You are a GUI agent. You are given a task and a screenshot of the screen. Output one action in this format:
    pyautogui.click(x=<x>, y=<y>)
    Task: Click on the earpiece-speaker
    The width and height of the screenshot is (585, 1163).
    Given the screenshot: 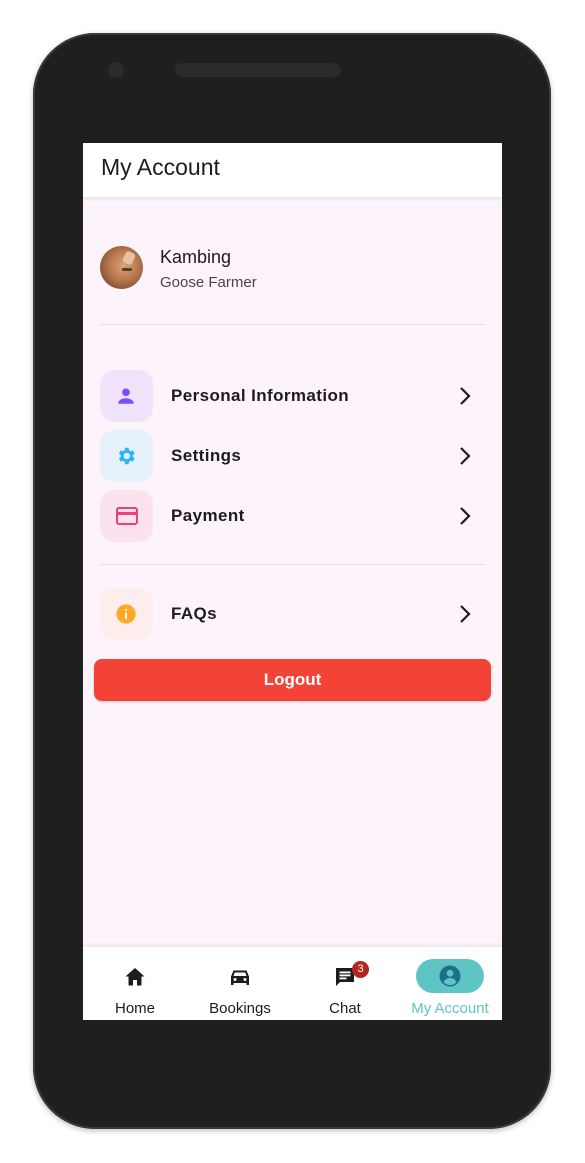 What is the action you would take?
    pyautogui.click(x=258, y=70)
    